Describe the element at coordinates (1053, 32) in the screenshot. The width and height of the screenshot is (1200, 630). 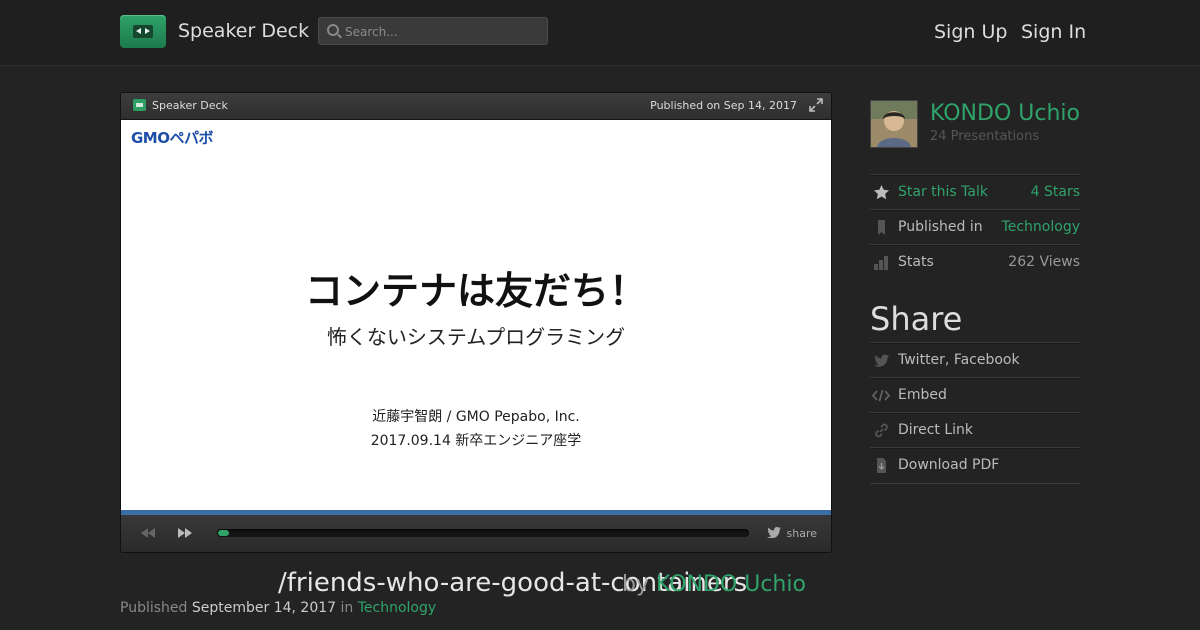
I see `sign-in-link: Sign In` at that location.